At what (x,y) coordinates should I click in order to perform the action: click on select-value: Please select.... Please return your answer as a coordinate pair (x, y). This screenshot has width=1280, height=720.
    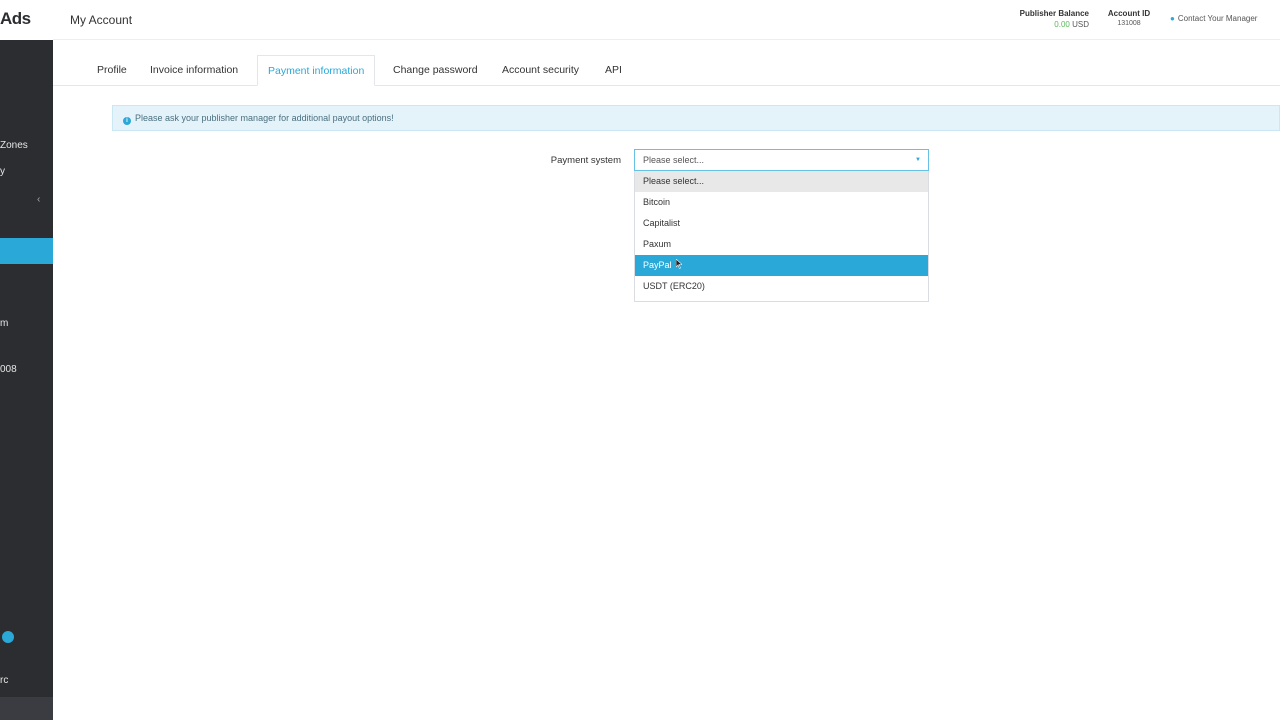
    Looking at the image, I should click on (674, 160).